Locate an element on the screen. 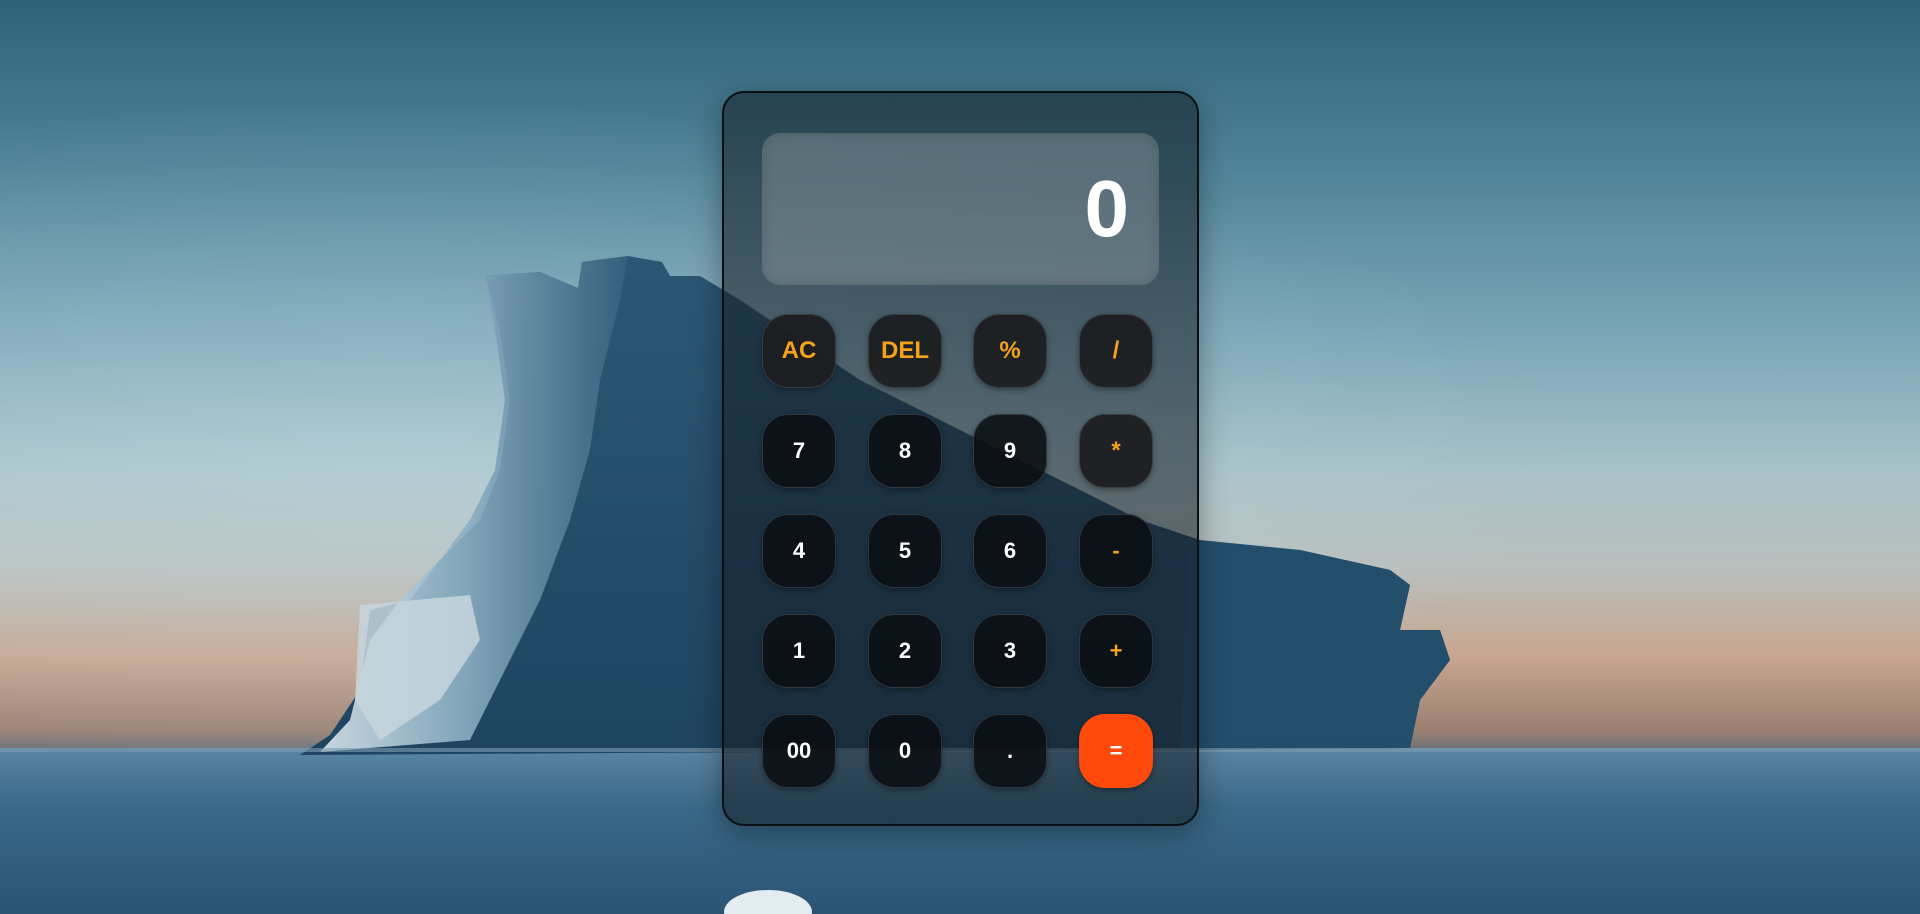  digit-2-button: 2 is located at coordinates (905, 651).